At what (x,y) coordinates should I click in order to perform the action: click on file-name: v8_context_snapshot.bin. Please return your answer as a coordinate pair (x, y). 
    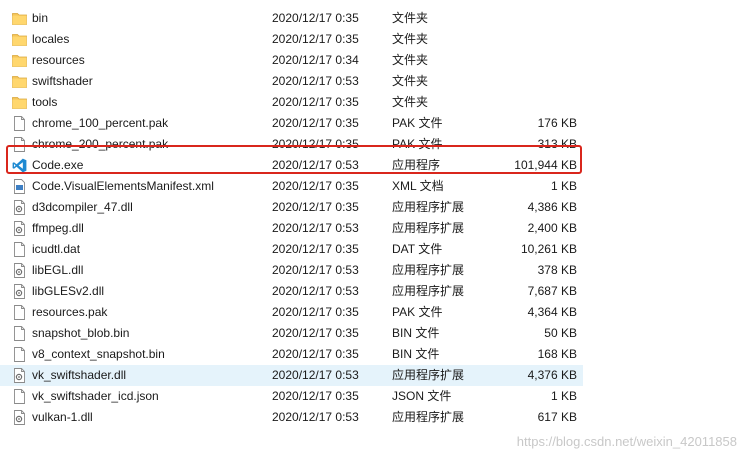
    Looking at the image, I should click on (98, 354).